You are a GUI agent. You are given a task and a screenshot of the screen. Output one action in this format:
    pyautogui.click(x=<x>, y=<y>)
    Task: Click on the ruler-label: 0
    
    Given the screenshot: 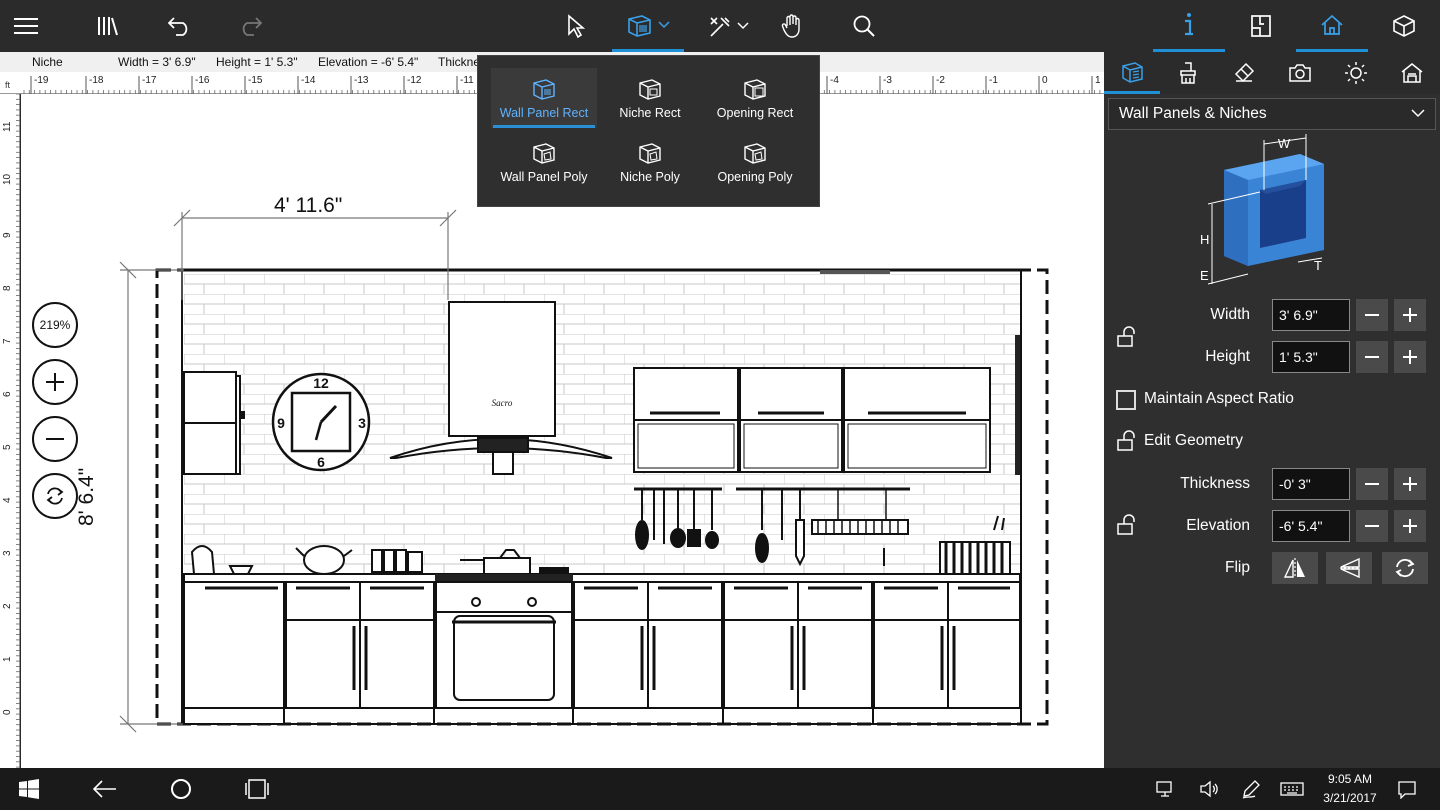 What is the action you would take?
    pyautogui.click(x=1045, y=80)
    